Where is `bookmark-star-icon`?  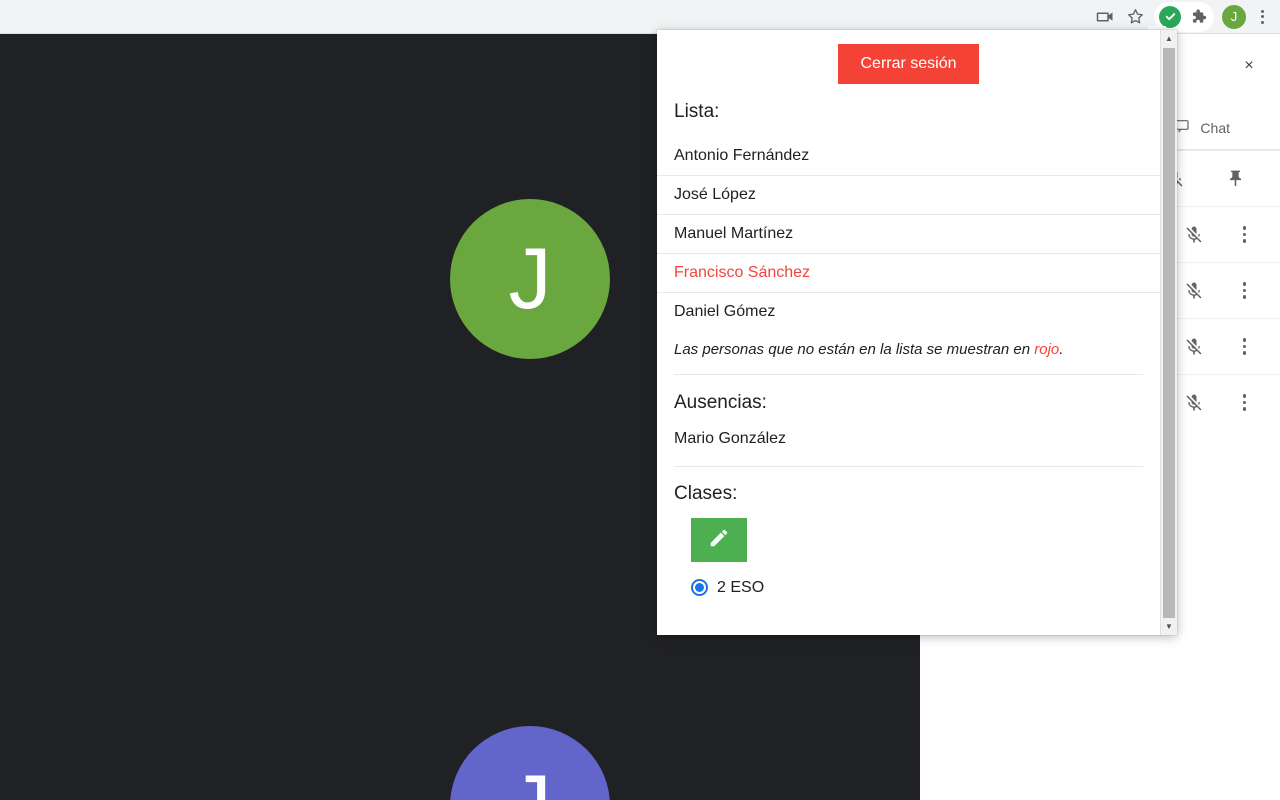 bookmark-star-icon is located at coordinates (1135, 17).